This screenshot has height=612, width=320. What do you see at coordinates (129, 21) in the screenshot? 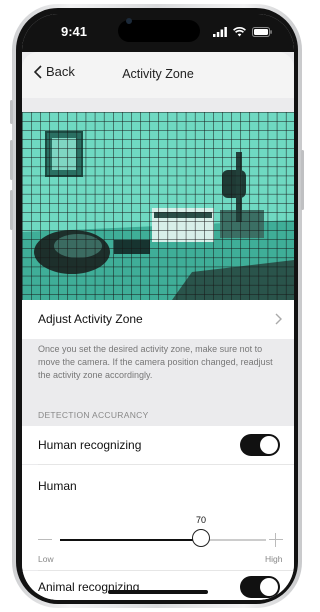
I see `front-camera` at bounding box center [129, 21].